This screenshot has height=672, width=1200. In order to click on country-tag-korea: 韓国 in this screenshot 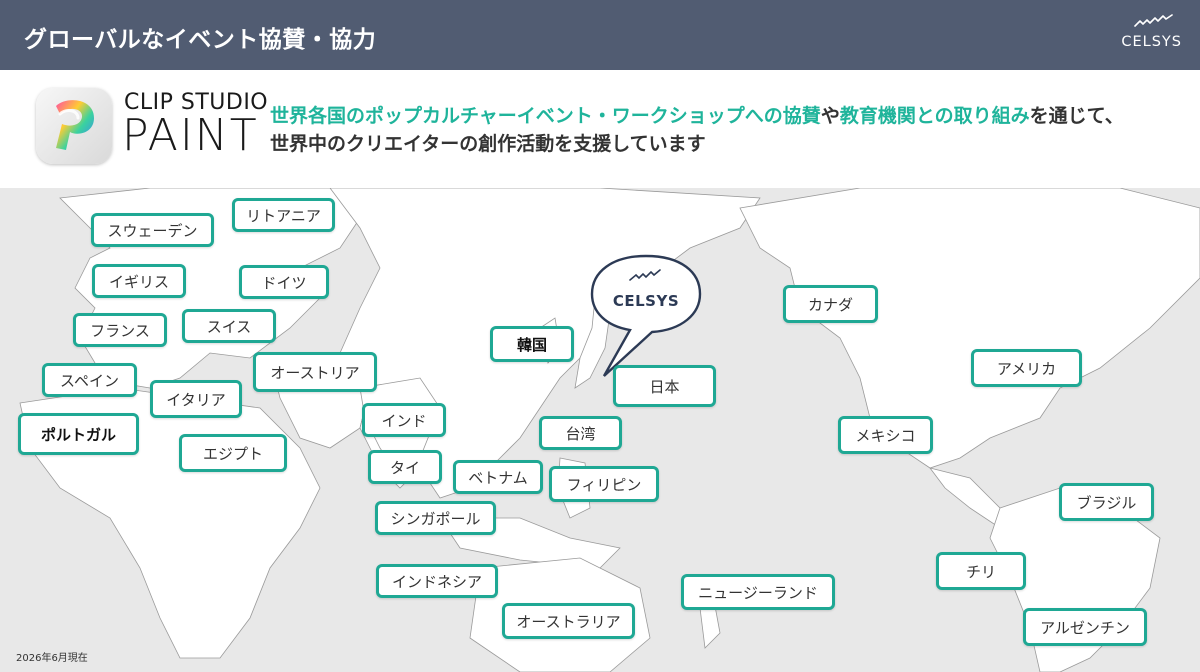, I will do `click(532, 344)`.